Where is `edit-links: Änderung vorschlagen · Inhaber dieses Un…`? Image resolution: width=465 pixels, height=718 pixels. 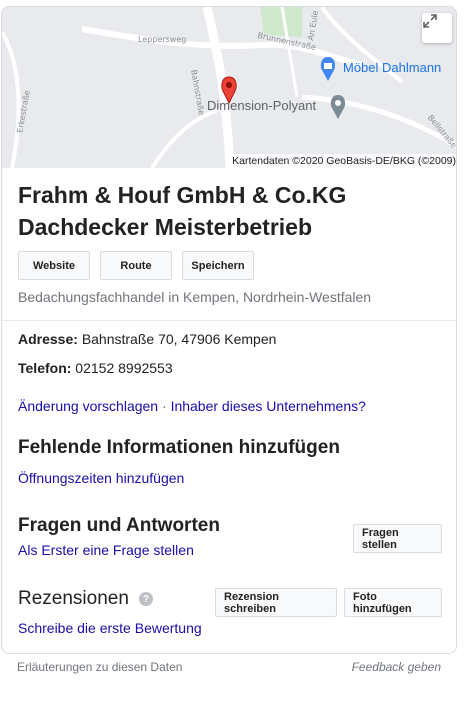
edit-links: Änderung vorschlagen · Inhaber dieses Un… is located at coordinates (192, 406).